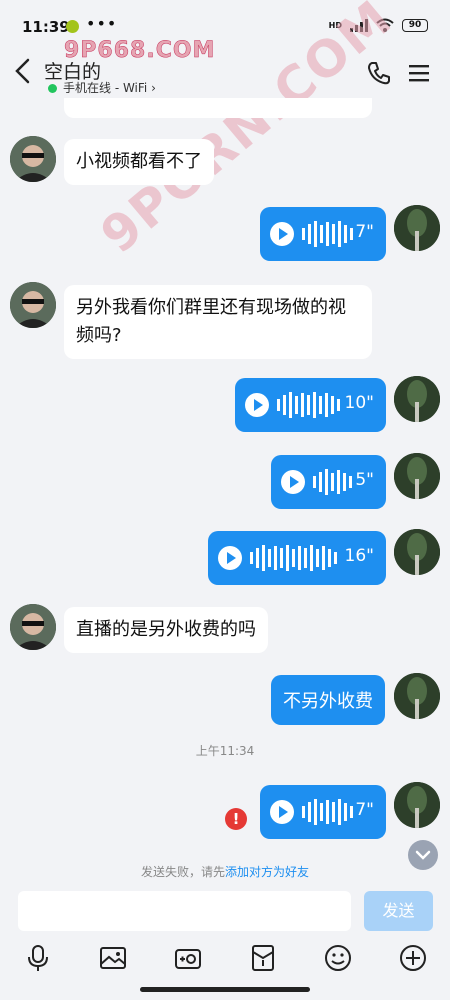 This screenshot has height=1000, width=450. I want to click on send-button: 发送, so click(398, 911).